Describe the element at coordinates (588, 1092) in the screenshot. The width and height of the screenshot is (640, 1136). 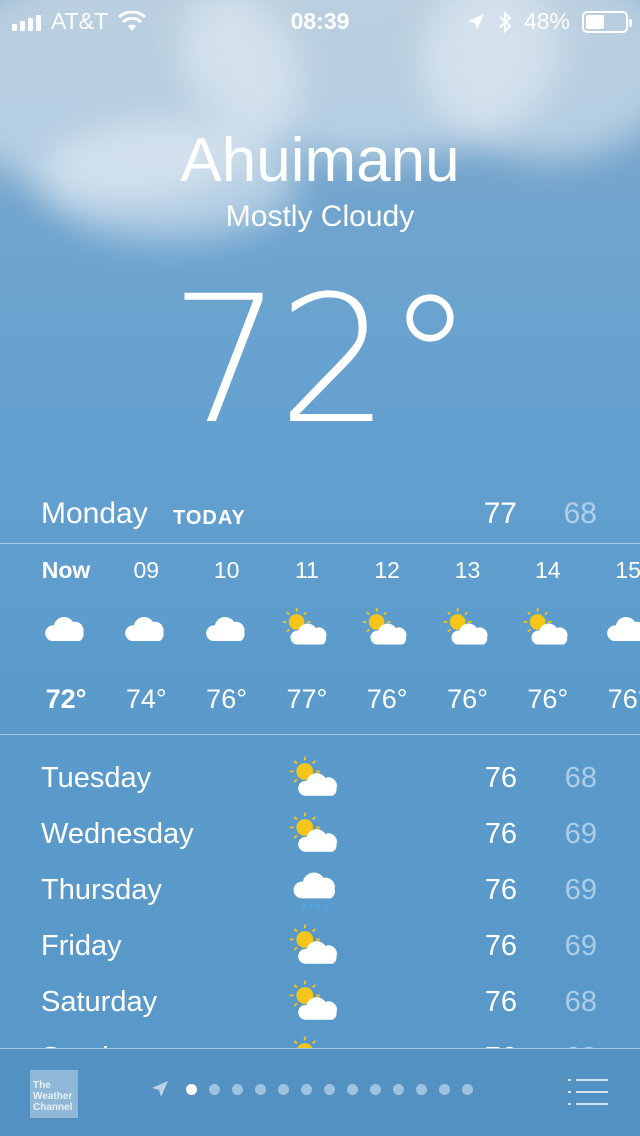
I see `city-list-icon` at that location.